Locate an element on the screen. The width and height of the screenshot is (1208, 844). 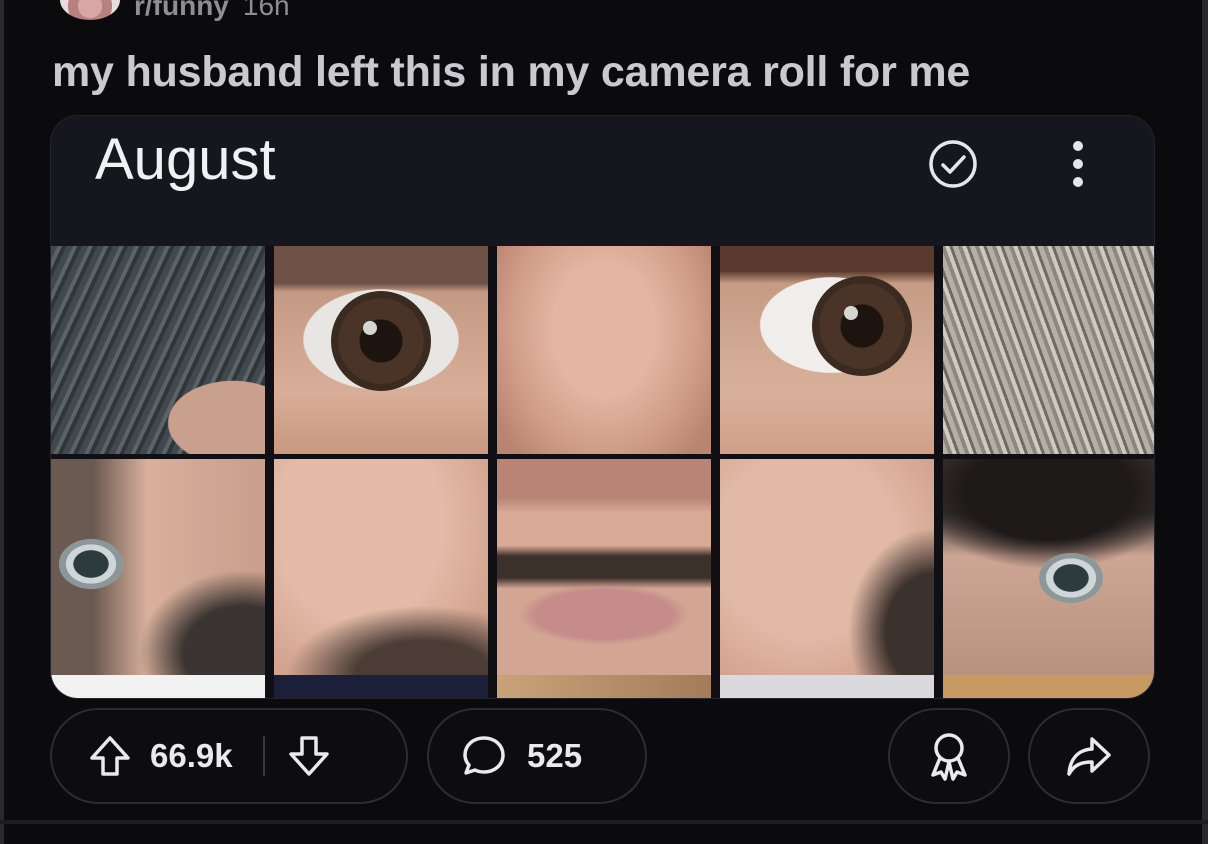
photo-thumbnail-eye-left is located at coordinates (381, 352).